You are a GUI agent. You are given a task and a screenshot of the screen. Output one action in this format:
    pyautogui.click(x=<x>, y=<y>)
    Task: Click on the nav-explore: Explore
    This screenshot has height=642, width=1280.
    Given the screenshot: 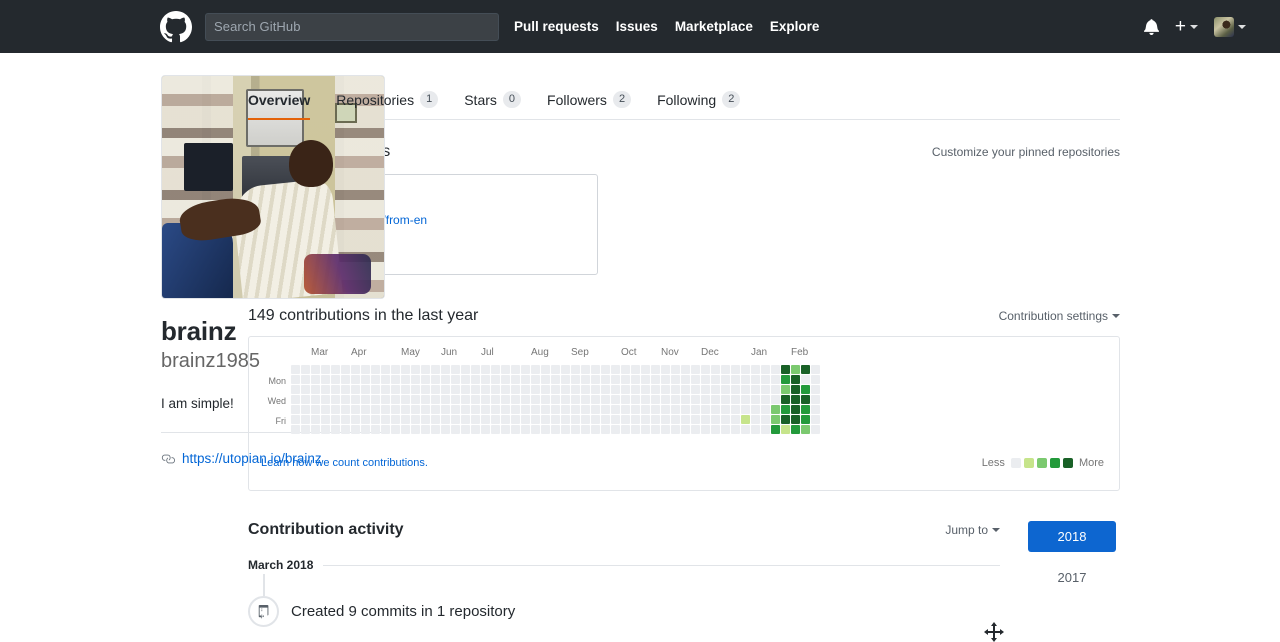 What is the action you would take?
    pyautogui.click(x=795, y=26)
    